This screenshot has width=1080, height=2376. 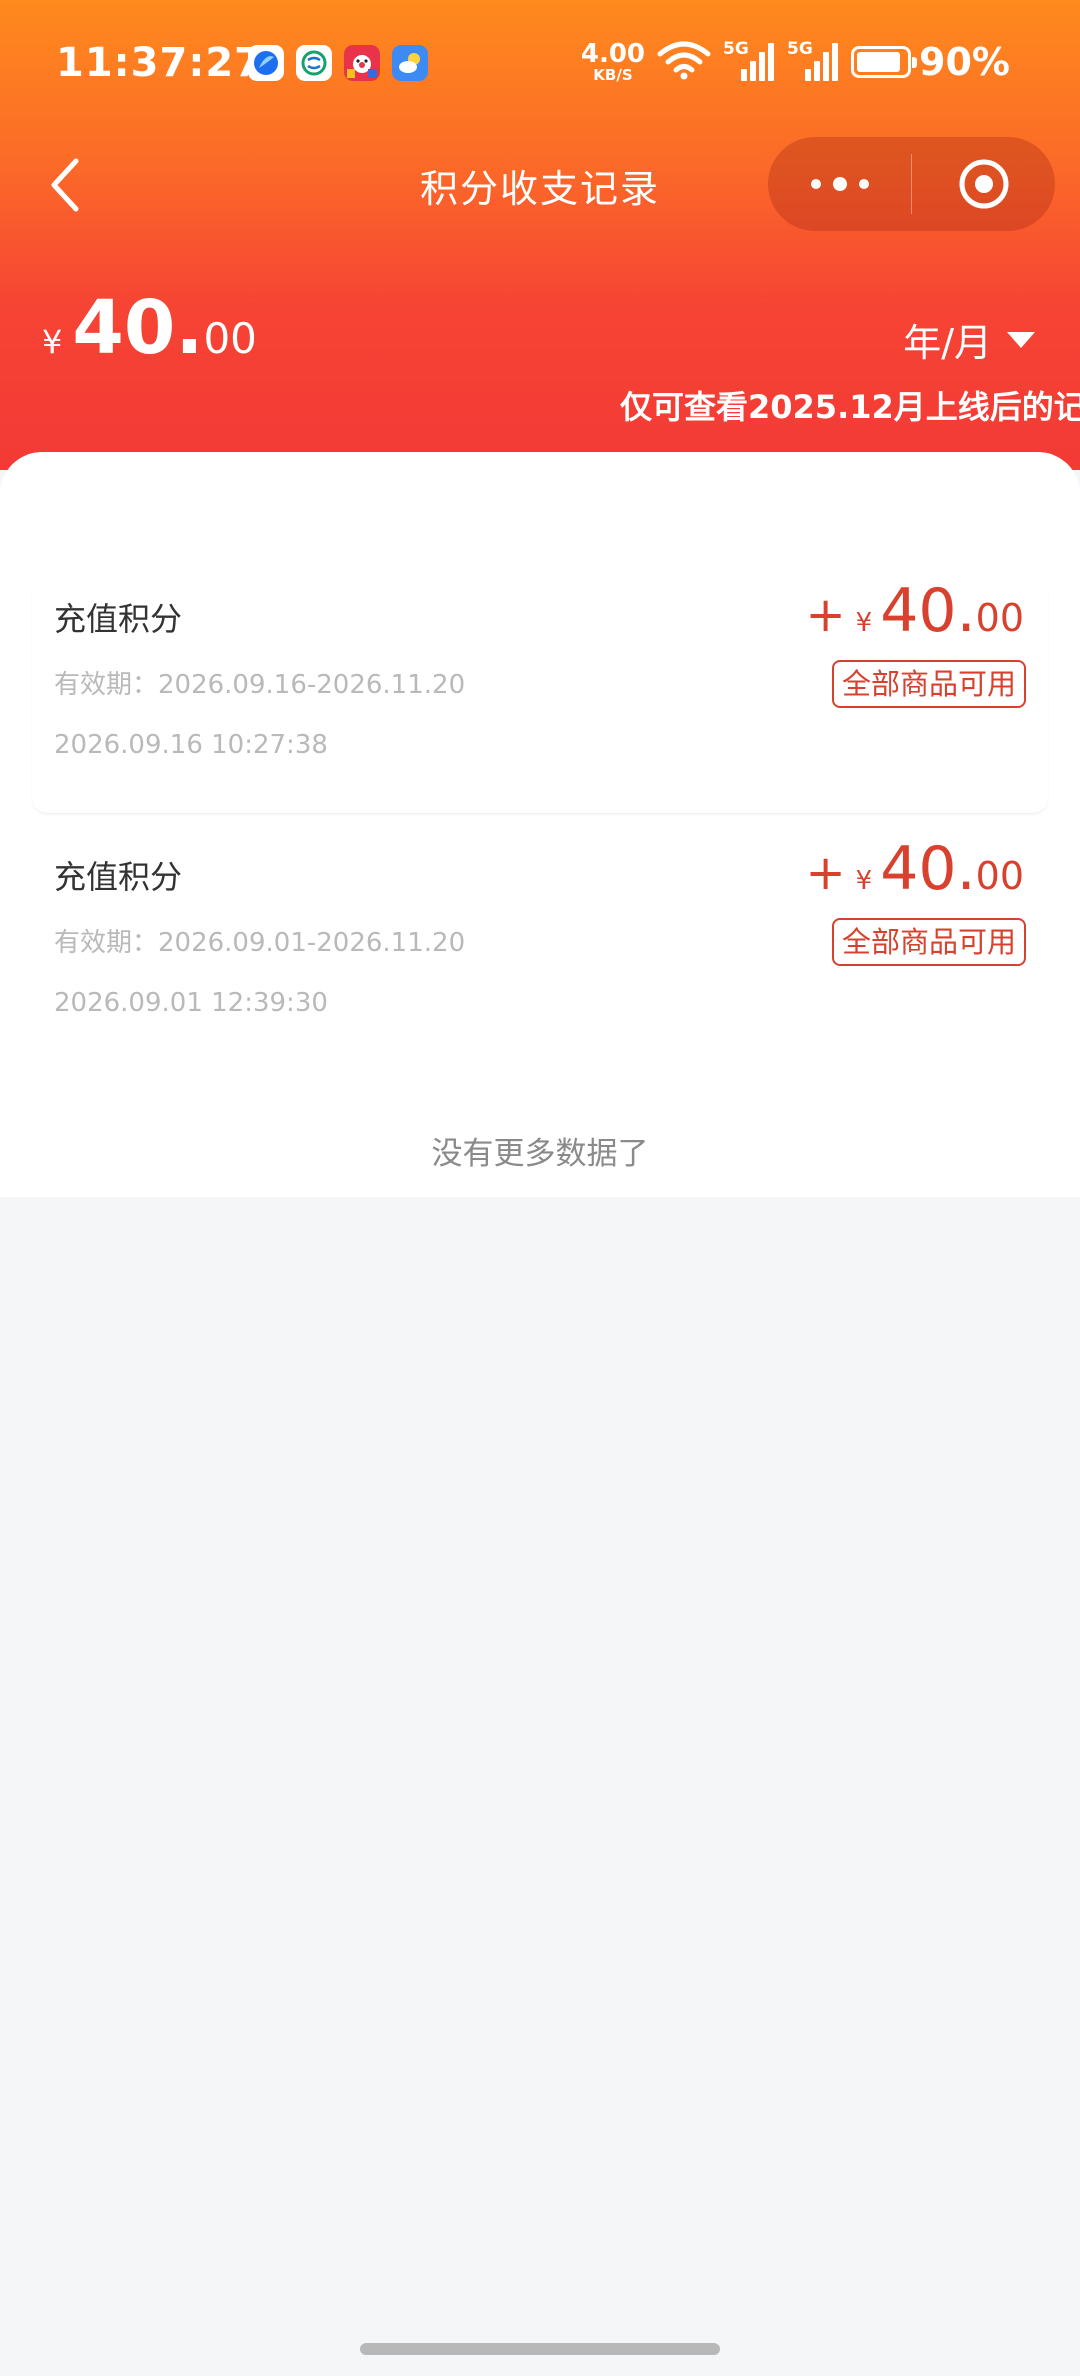 What do you see at coordinates (260, 685) in the screenshot?
I see `record-validity: 有效期：2026.09.16-2026.11.20` at bounding box center [260, 685].